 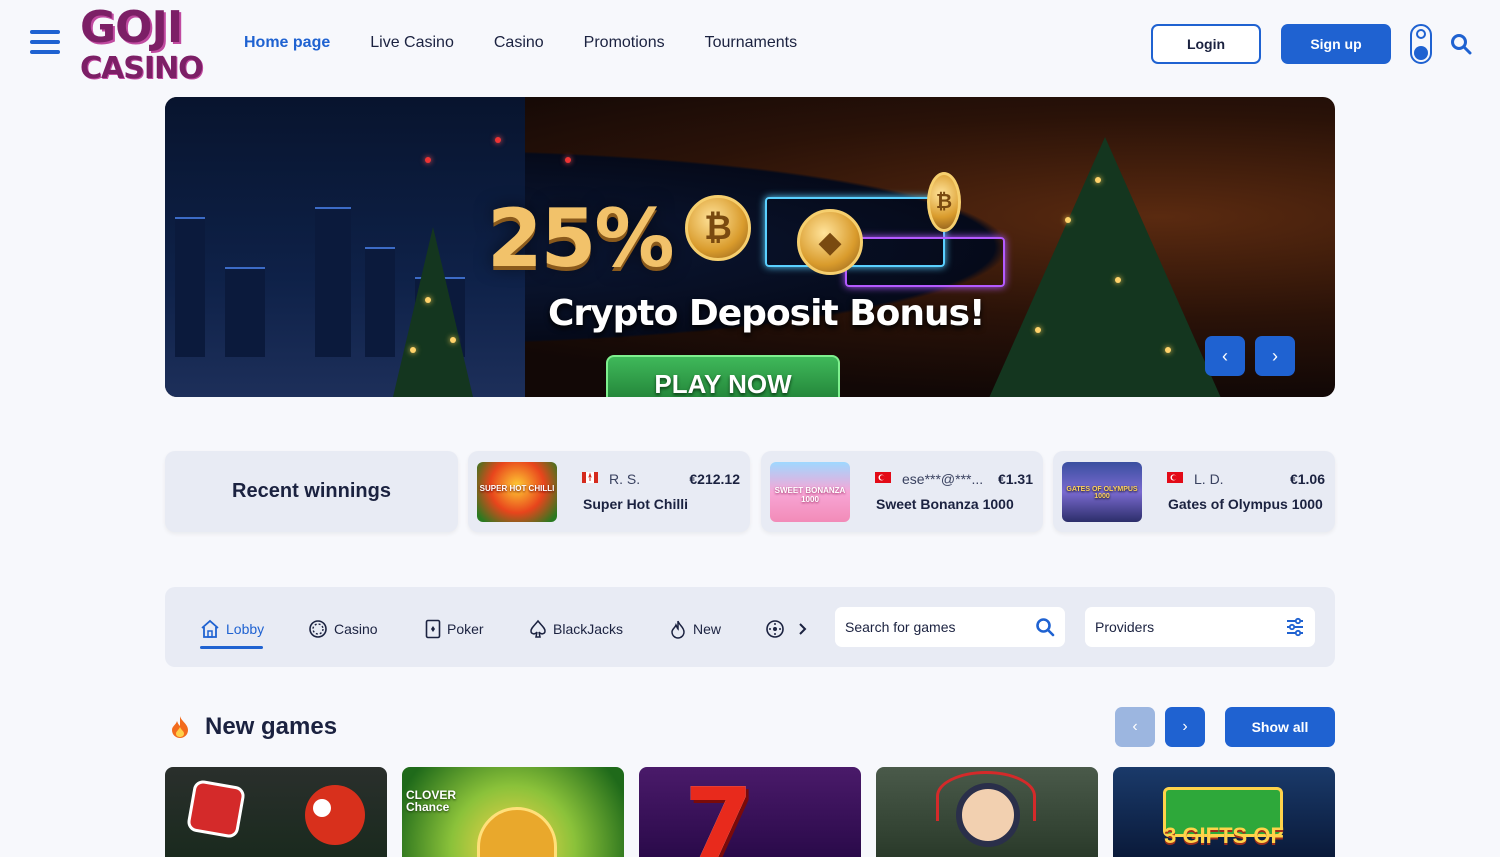 I want to click on tab-lobby: Lobby, so click(x=232, y=629).